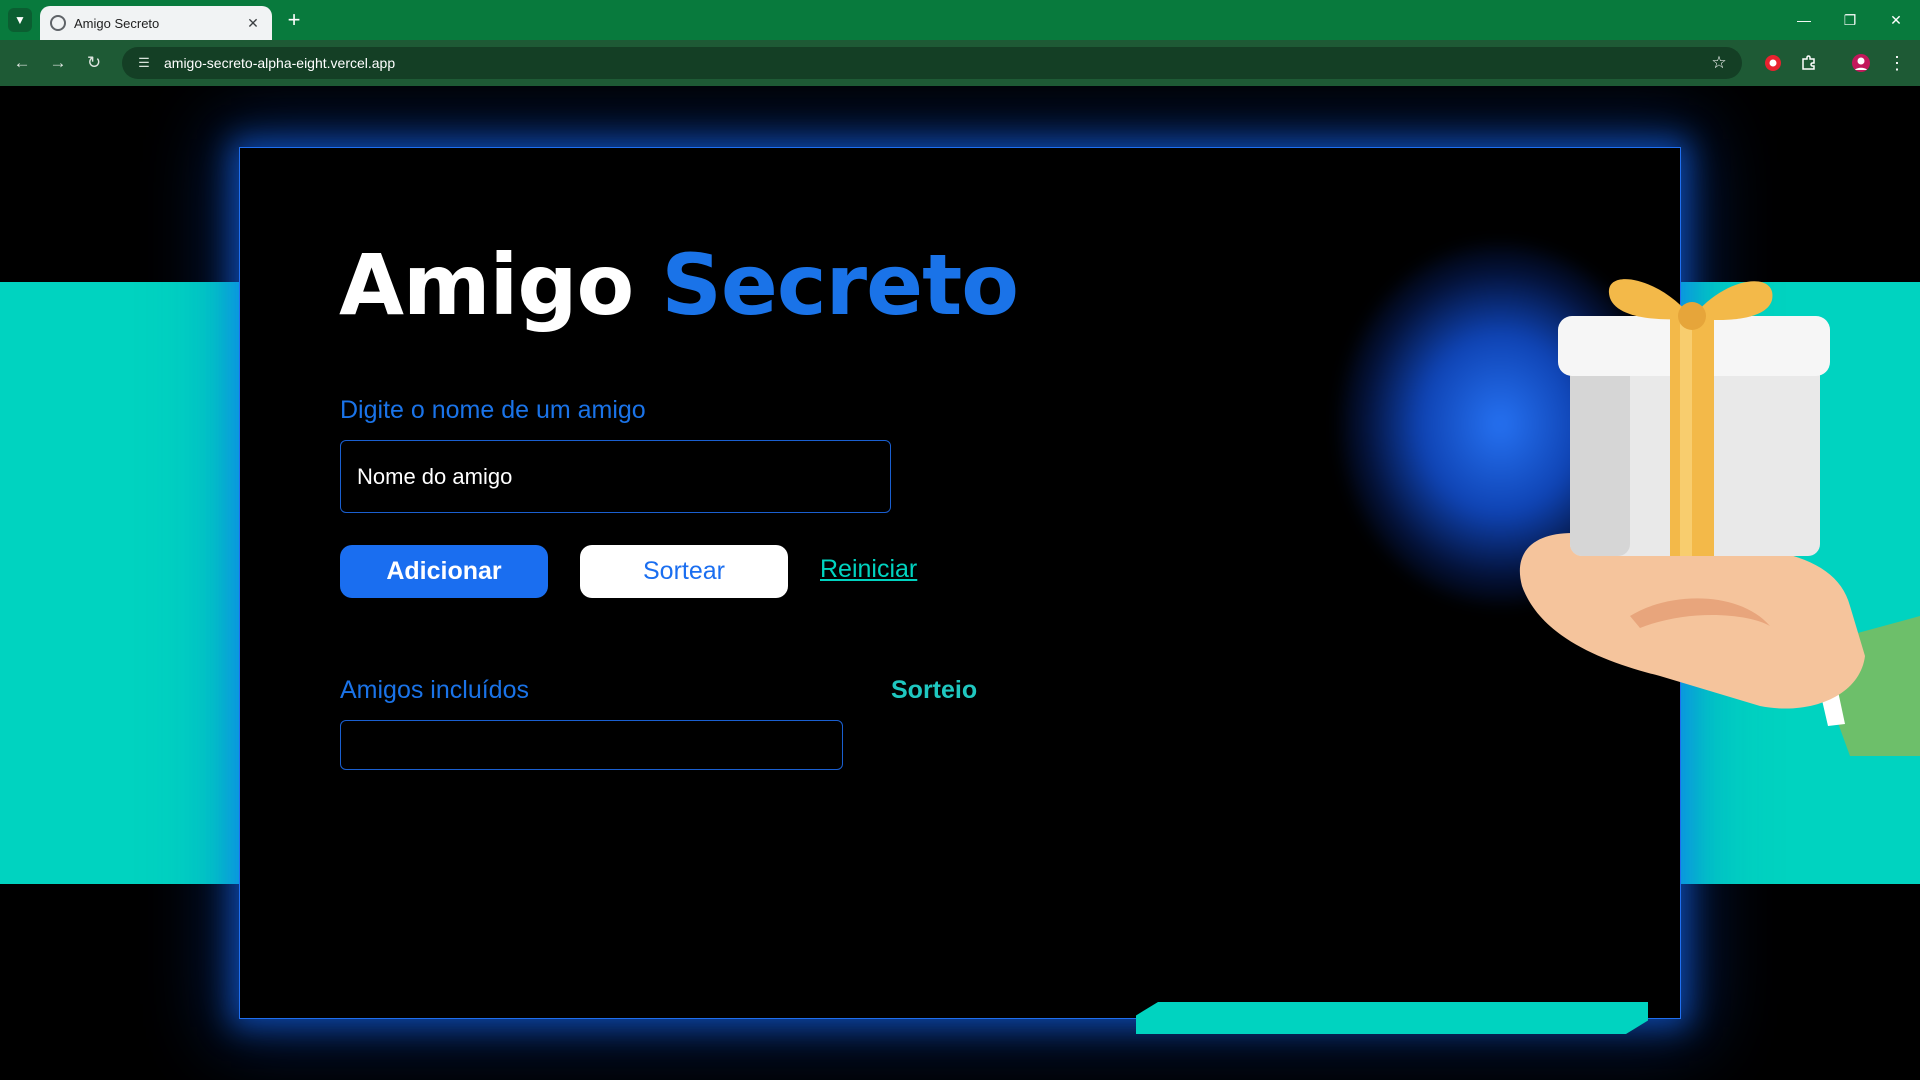 The width and height of the screenshot is (1920, 1080). What do you see at coordinates (58, 23) in the screenshot?
I see `globe-icon` at bounding box center [58, 23].